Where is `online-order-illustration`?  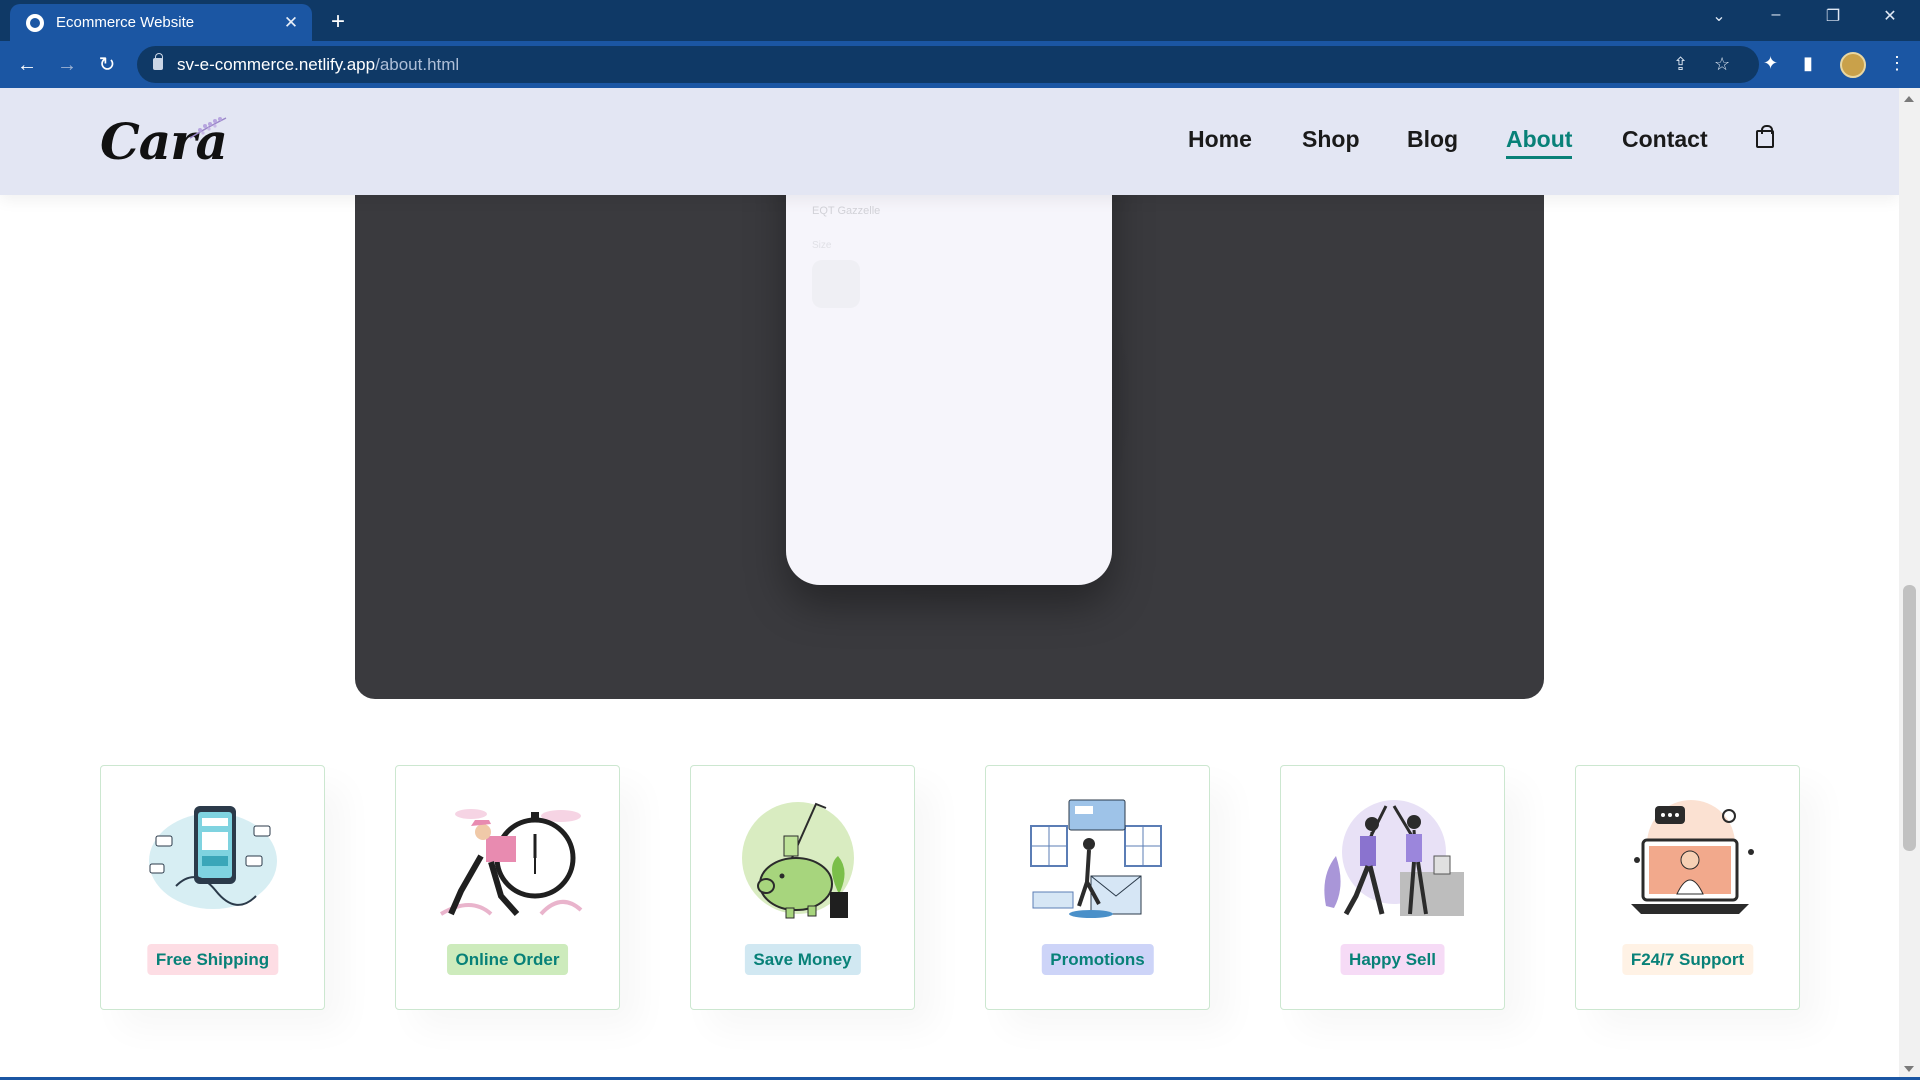 online-order-illustration is located at coordinates (511, 862).